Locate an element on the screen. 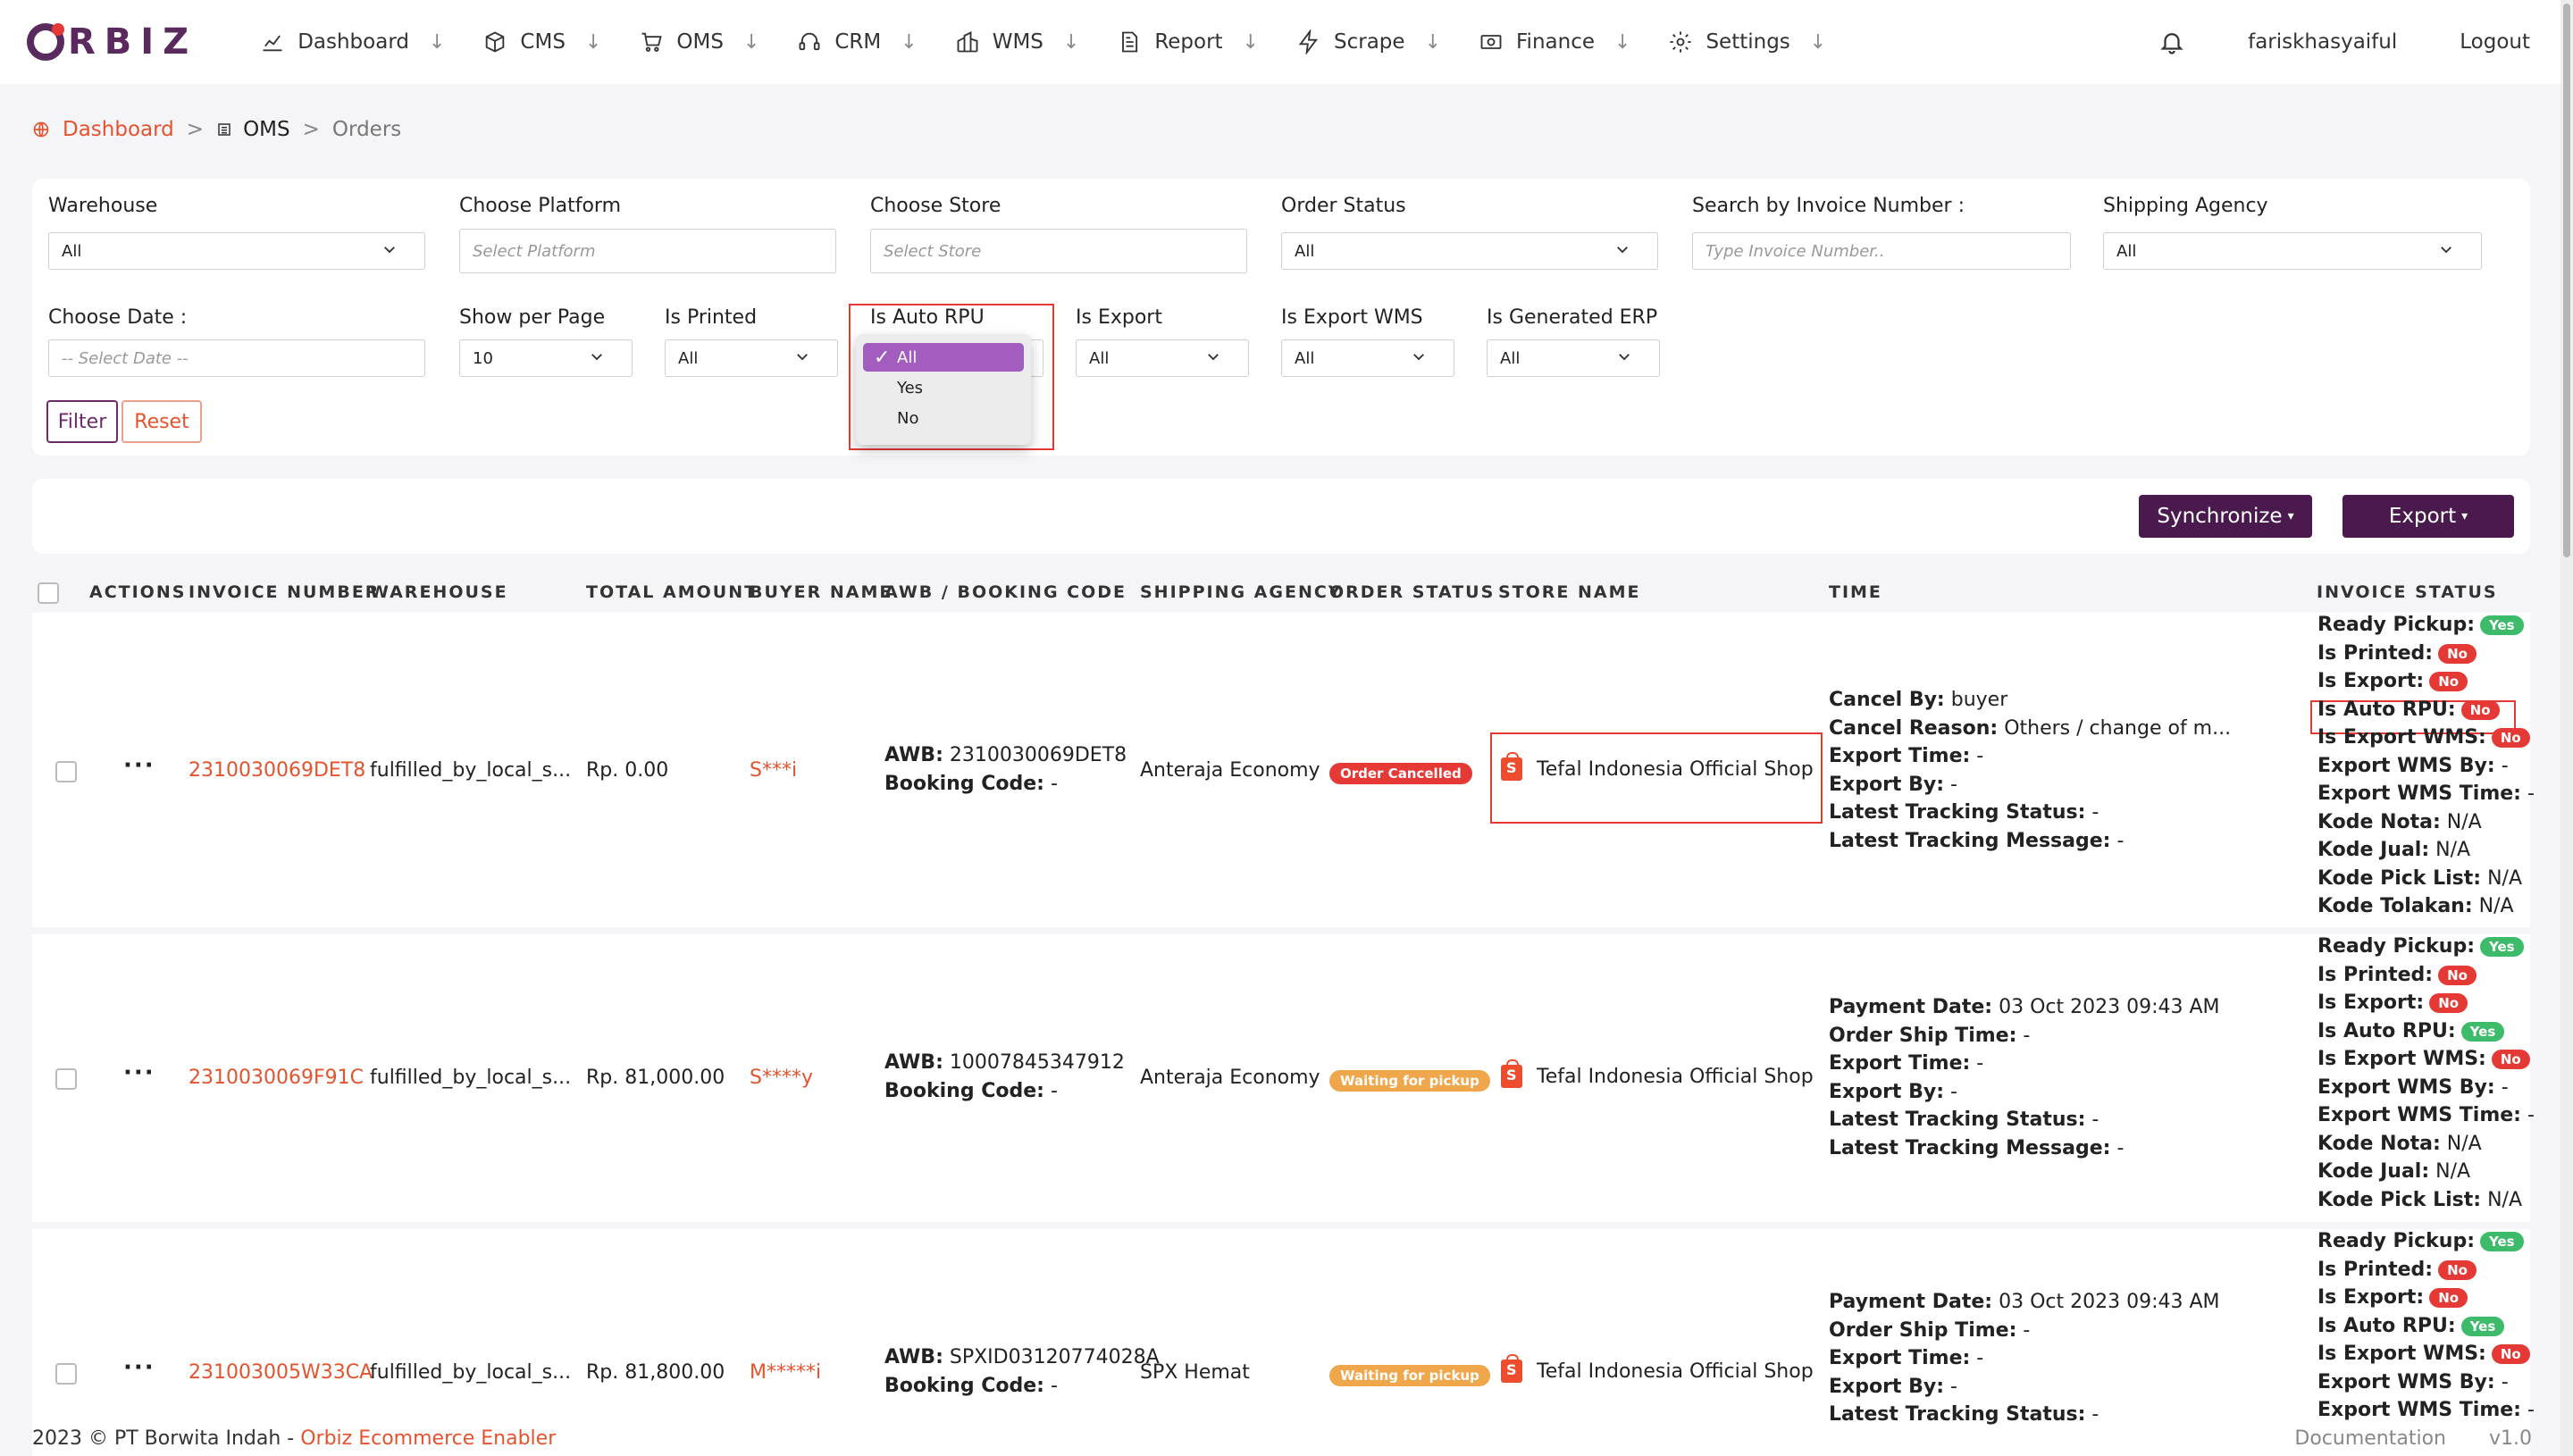  nav-cms: CMS ↓ is located at coordinates (541, 41).